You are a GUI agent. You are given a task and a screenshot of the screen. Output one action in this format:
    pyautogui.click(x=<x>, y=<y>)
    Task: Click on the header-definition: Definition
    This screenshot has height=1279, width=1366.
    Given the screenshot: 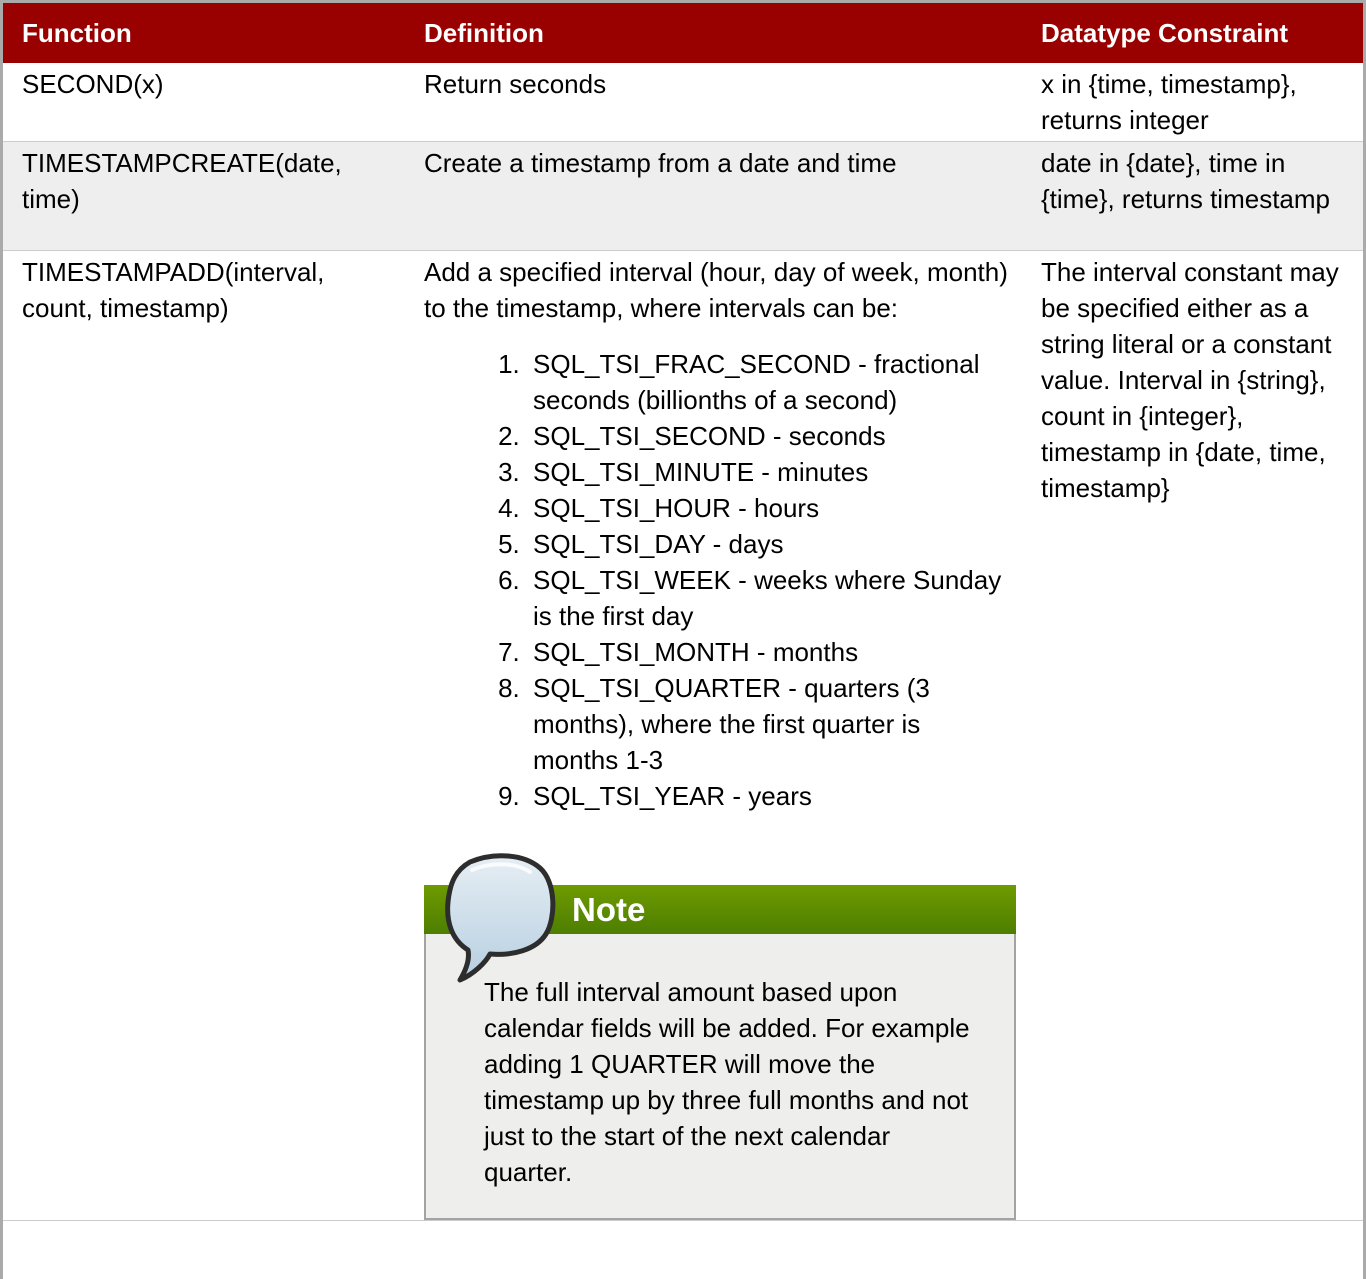 What is the action you would take?
    pyautogui.click(x=713, y=33)
    